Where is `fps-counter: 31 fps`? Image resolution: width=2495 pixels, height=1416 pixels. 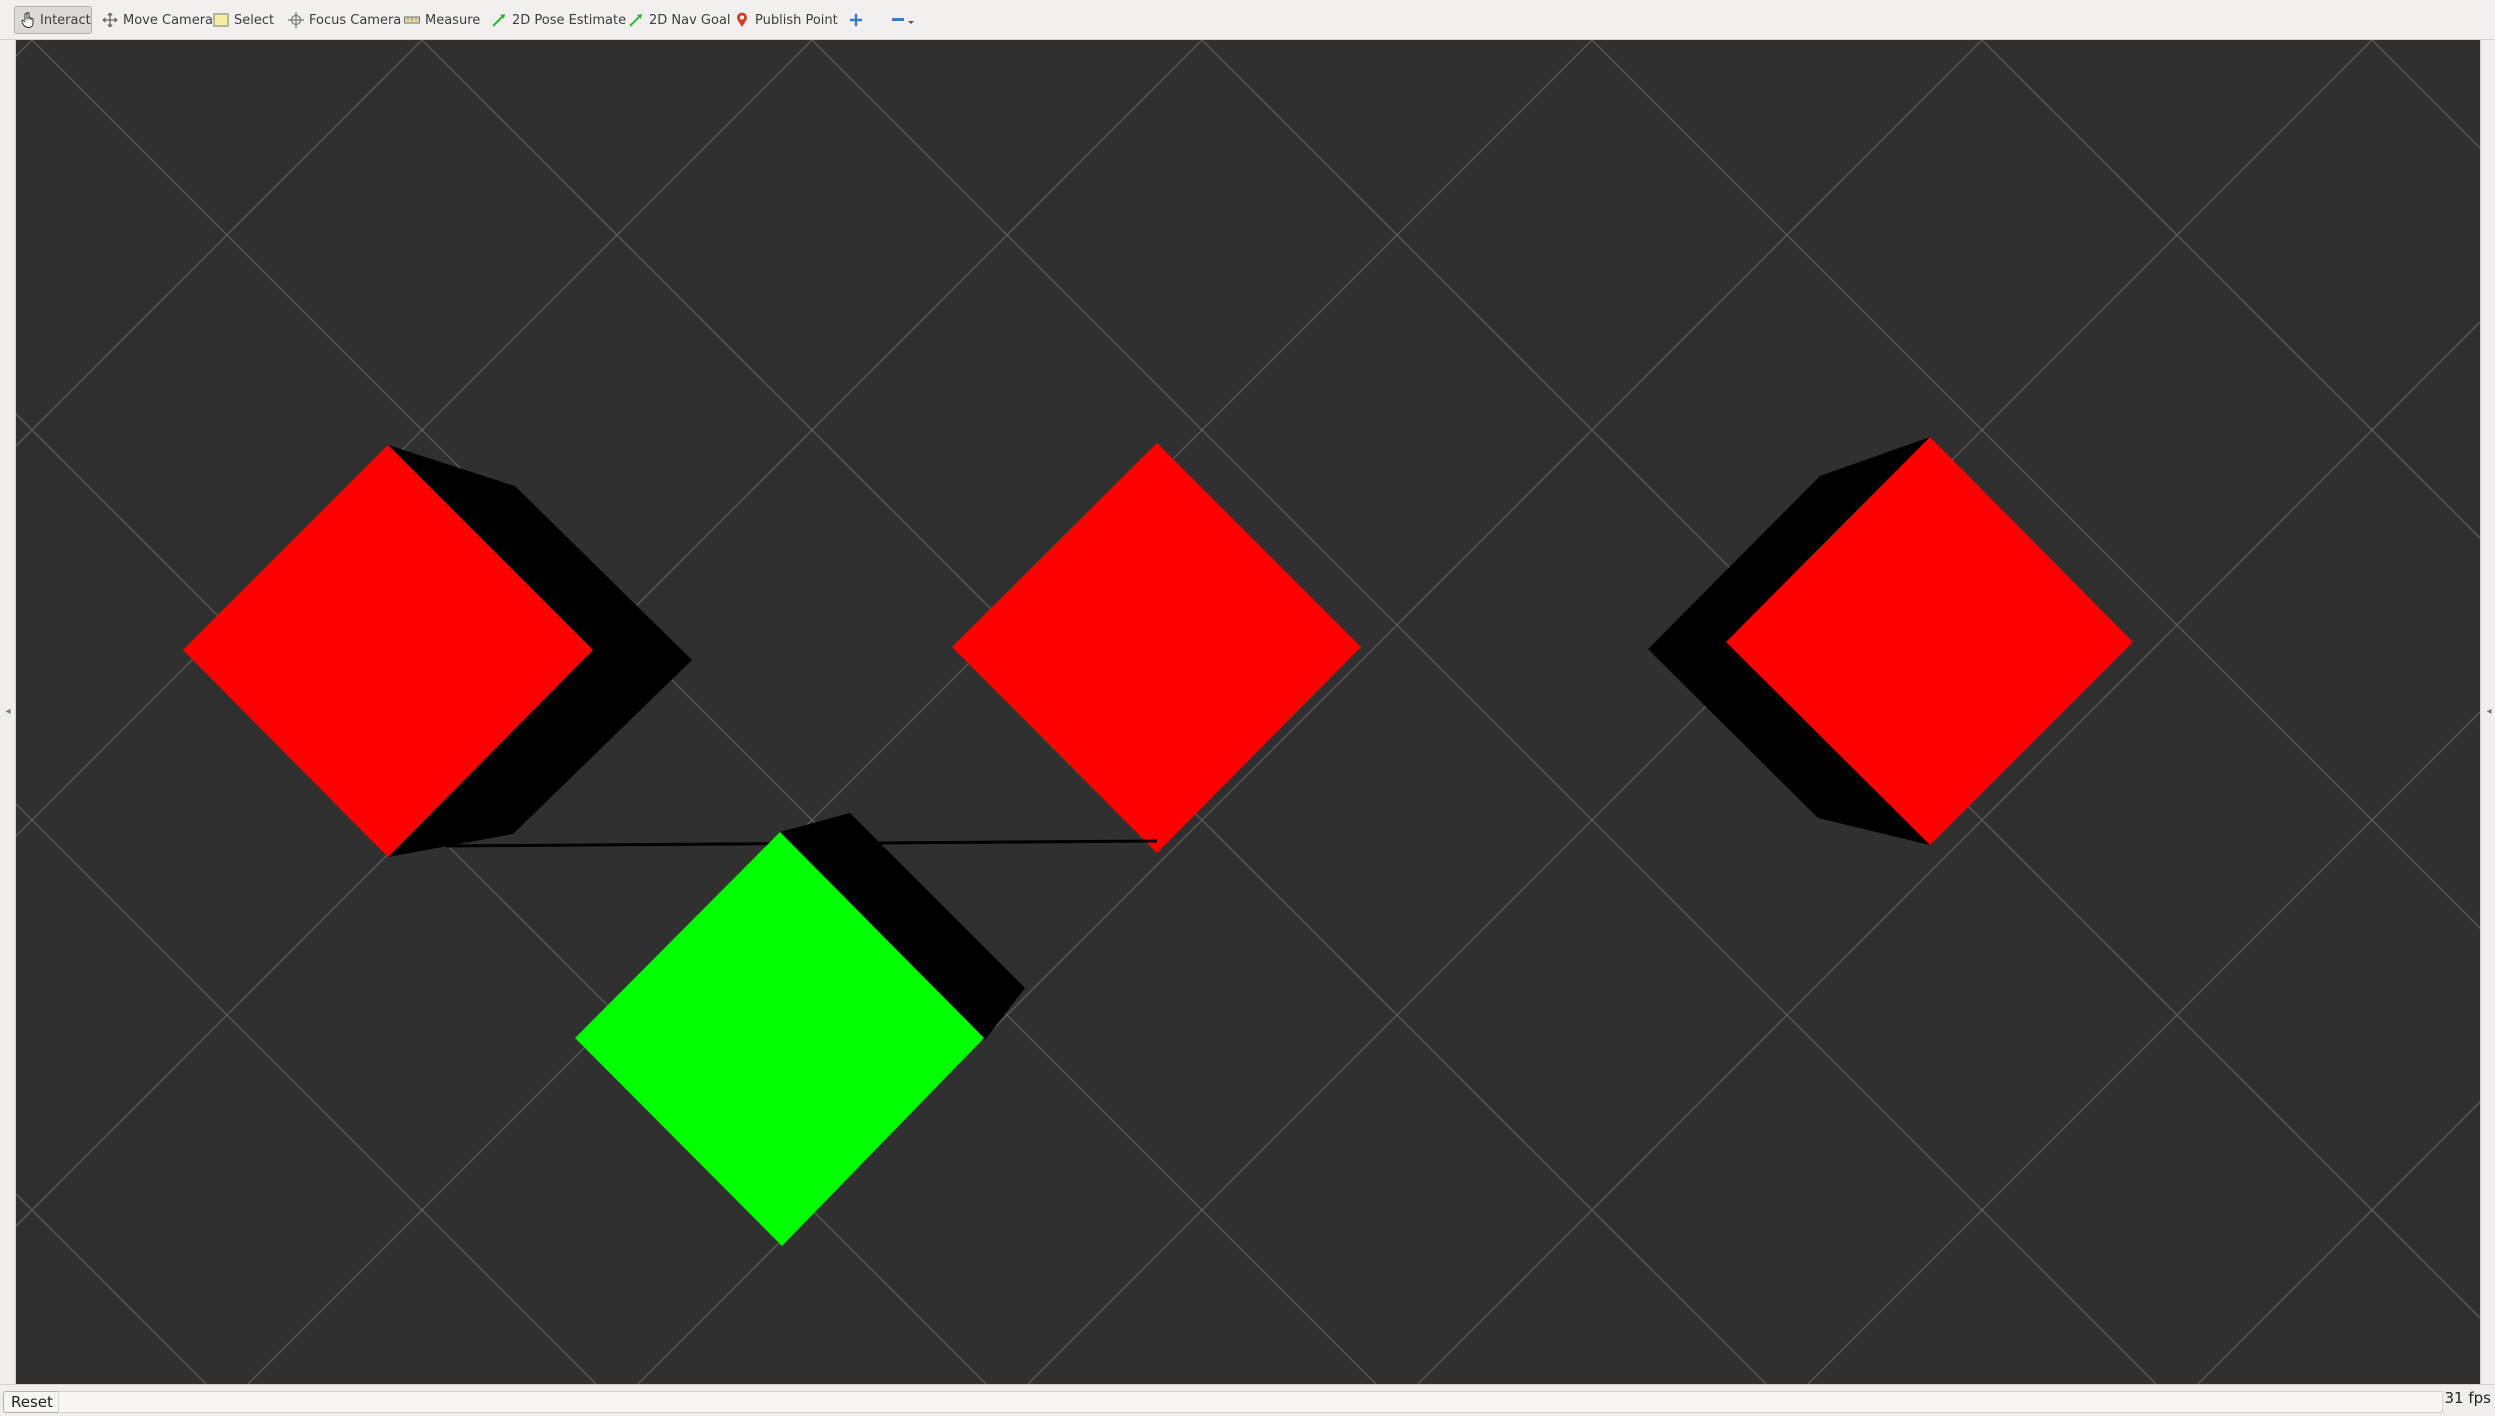 fps-counter: 31 fps is located at coordinates (2467, 1398).